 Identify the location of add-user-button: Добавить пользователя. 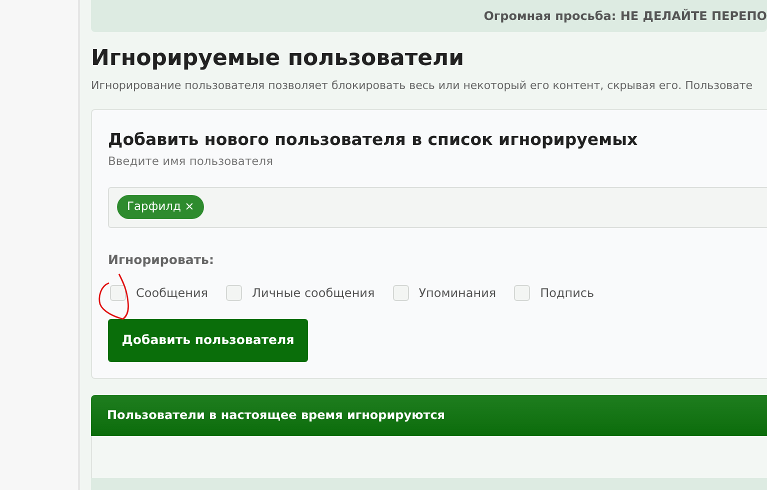
(208, 340).